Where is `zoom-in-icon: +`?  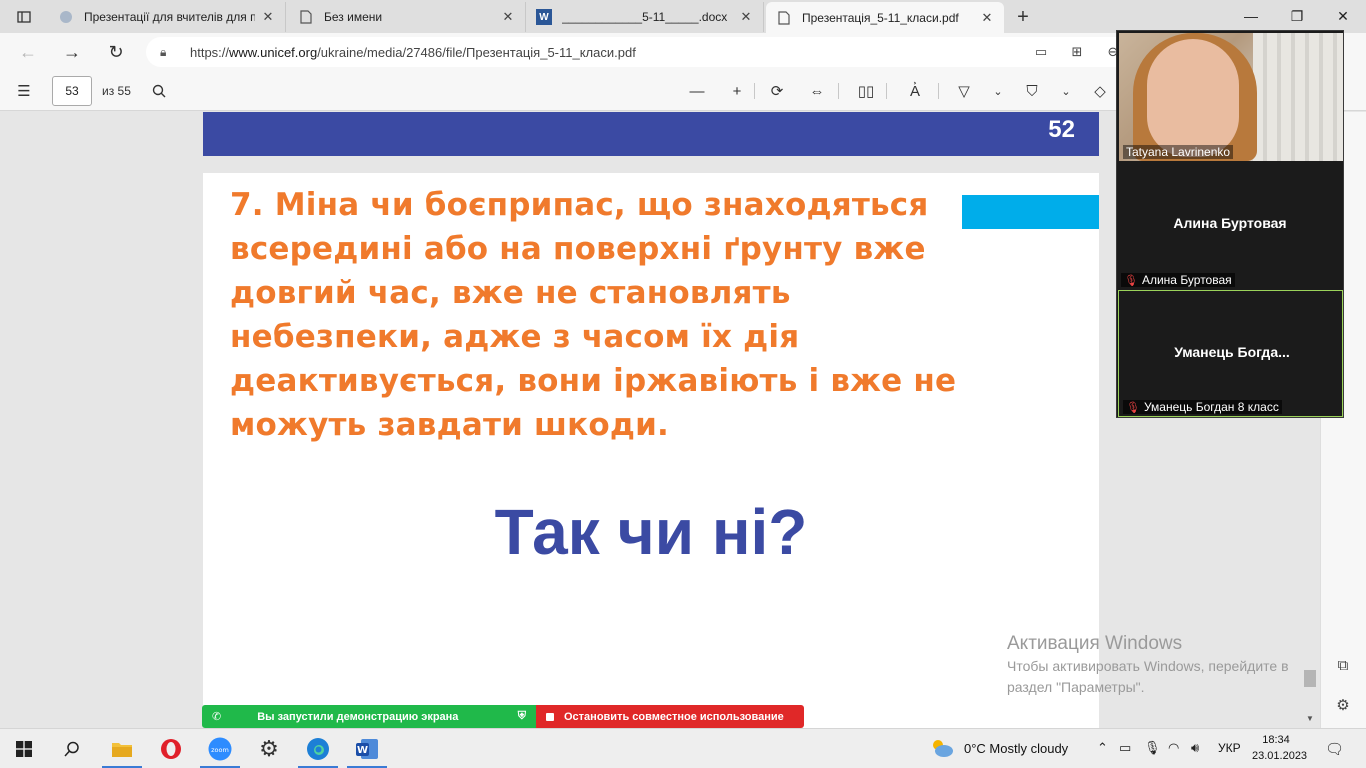
zoom-in-icon: + is located at coordinates (737, 91).